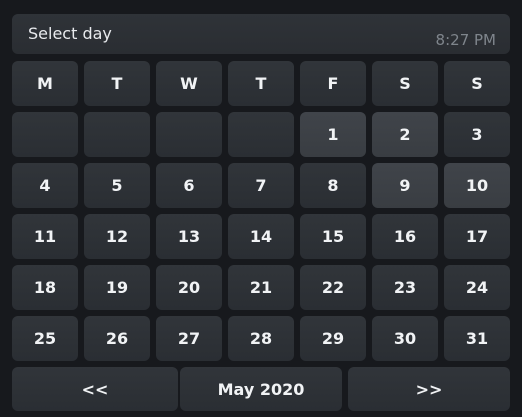 The image size is (522, 417). What do you see at coordinates (477, 134) in the screenshot?
I see `day-cell-3: 3` at bounding box center [477, 134].